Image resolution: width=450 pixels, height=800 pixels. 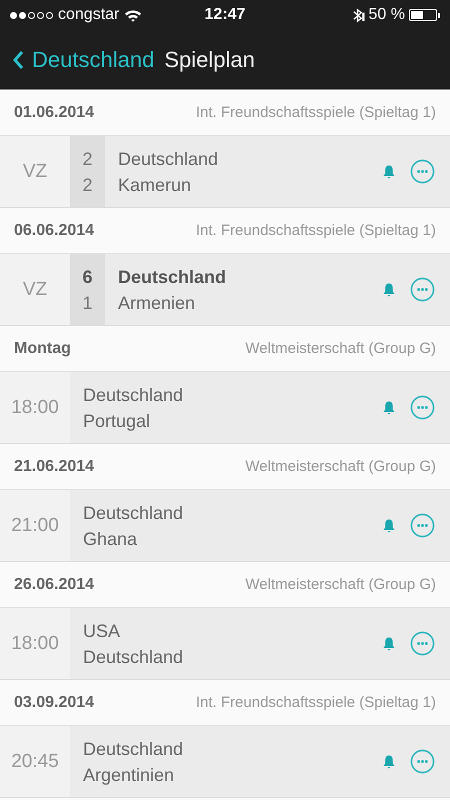 I want to click on team-name: Argentinien, so click(x=129, y=775).